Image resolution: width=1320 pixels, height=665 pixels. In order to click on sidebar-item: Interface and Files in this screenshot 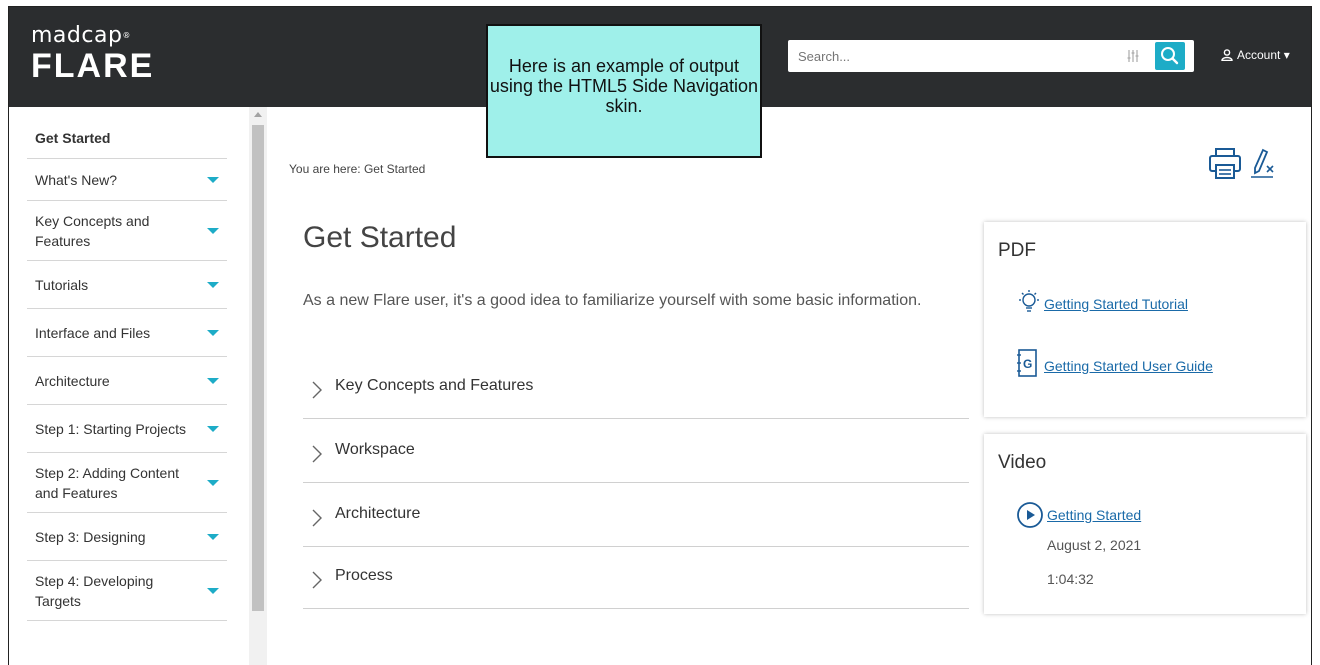, I will do `click(127, 333)`.